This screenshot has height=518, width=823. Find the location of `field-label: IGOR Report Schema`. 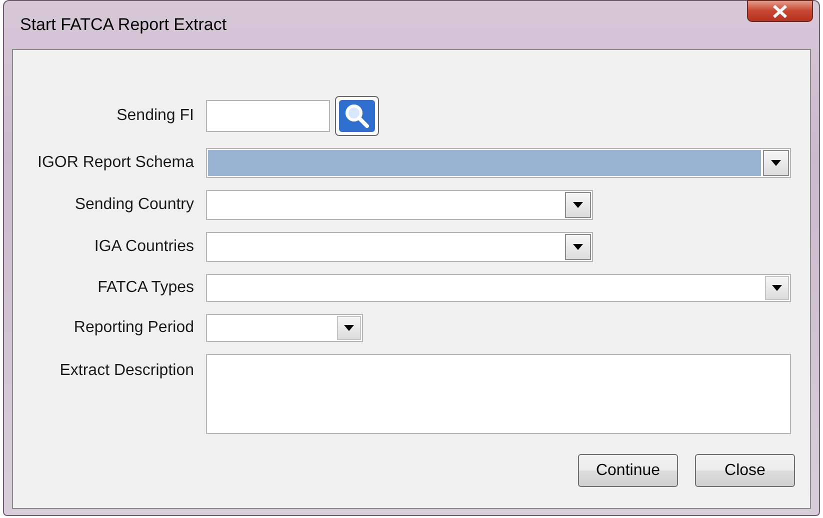

field-label: IGOR Report Schema is located at coordinates (115, 163).